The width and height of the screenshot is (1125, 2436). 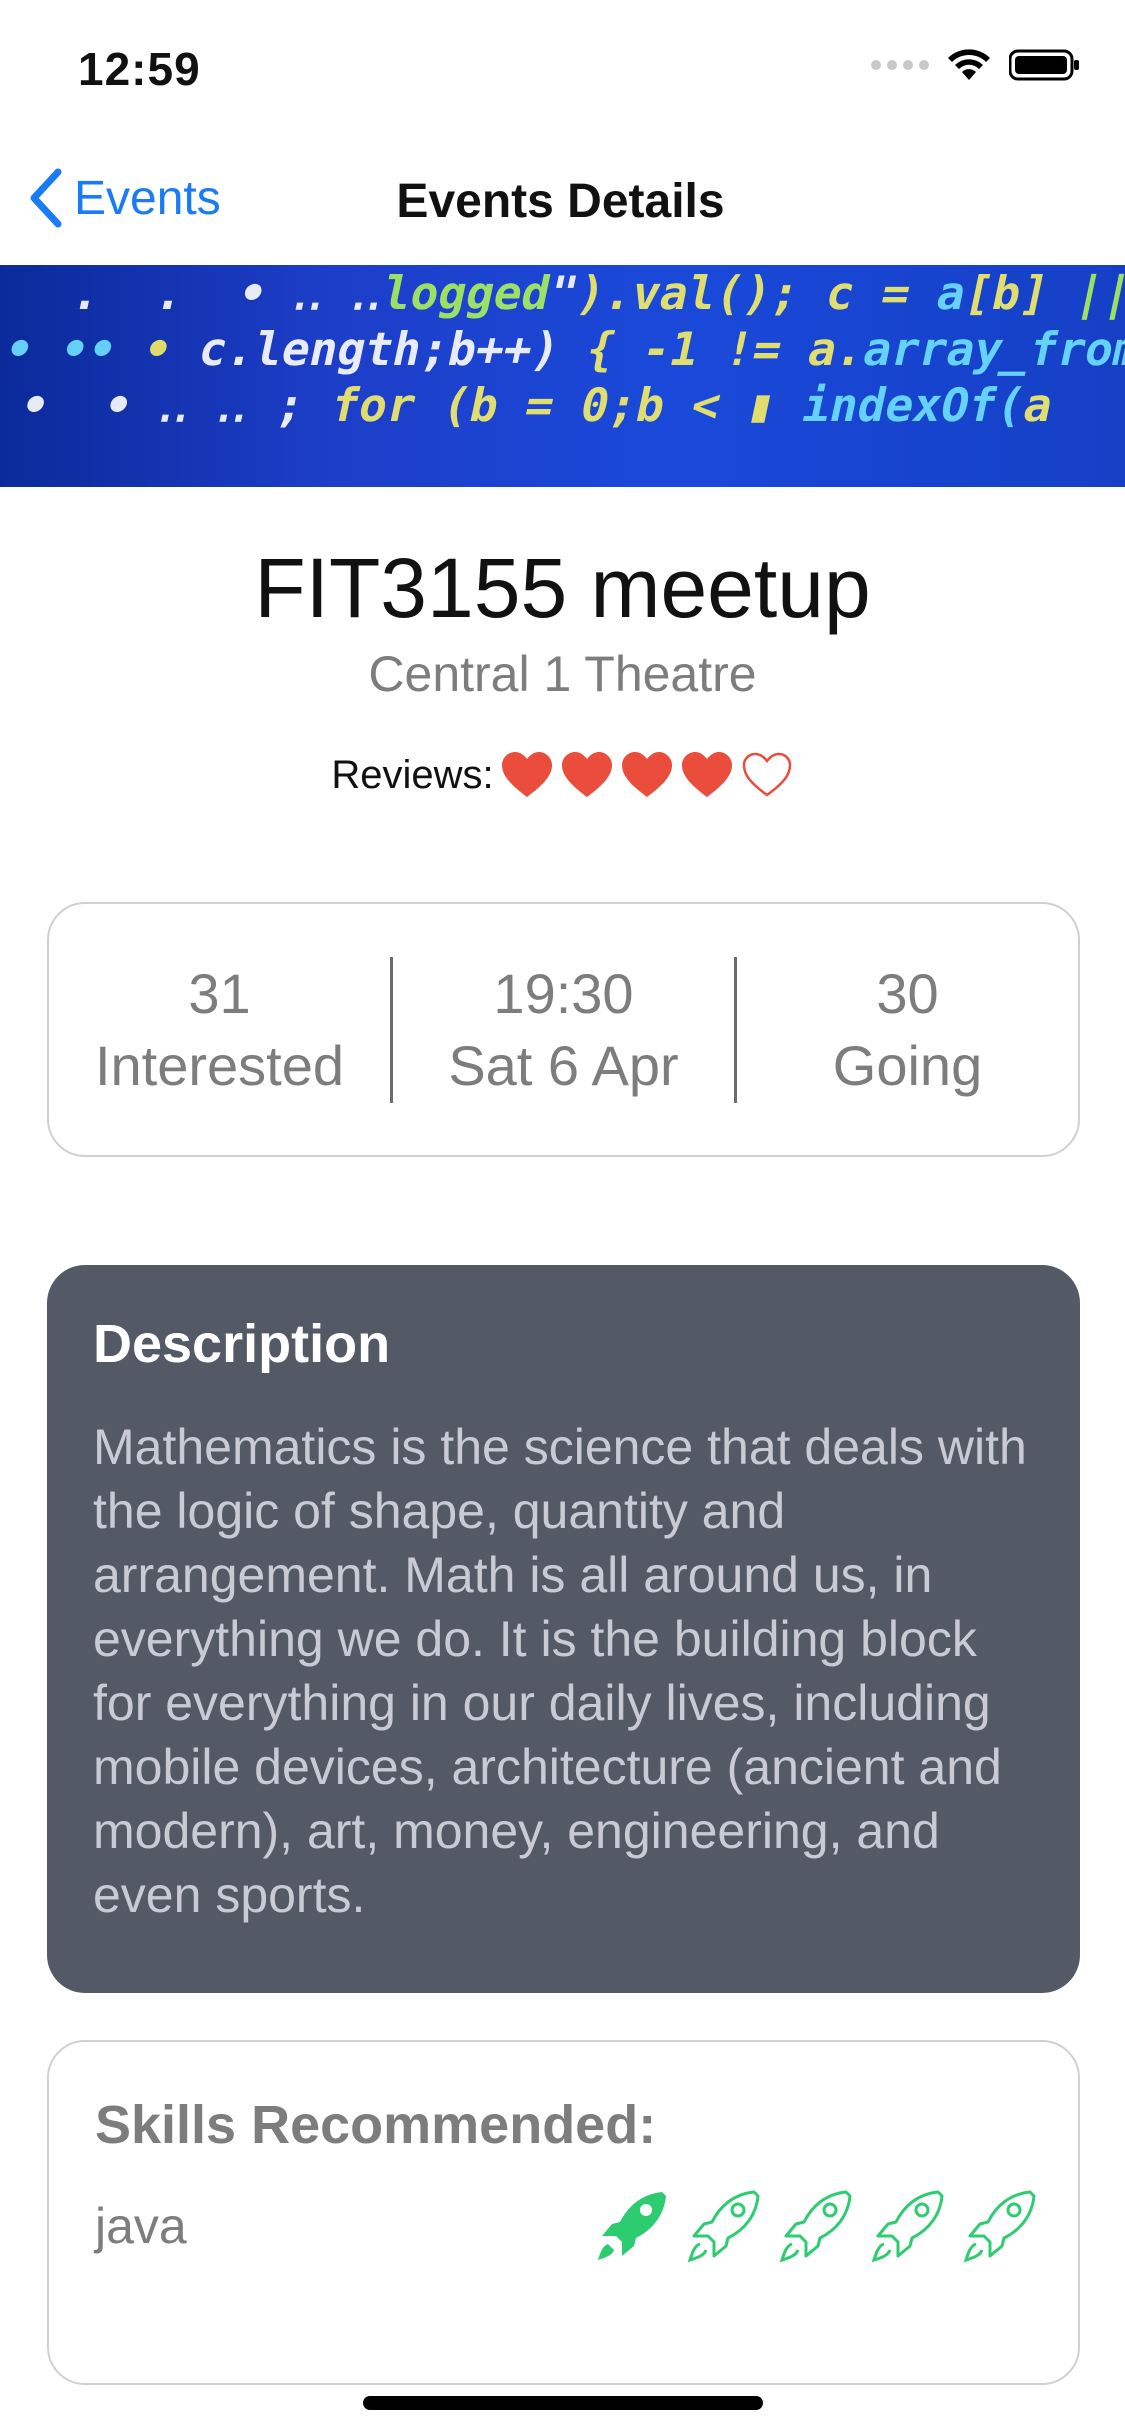 What do you see at coordinates (907, 1030) in the screenshot?
I see `going-stat: 30 Going` at bounding box center [907, 1030].